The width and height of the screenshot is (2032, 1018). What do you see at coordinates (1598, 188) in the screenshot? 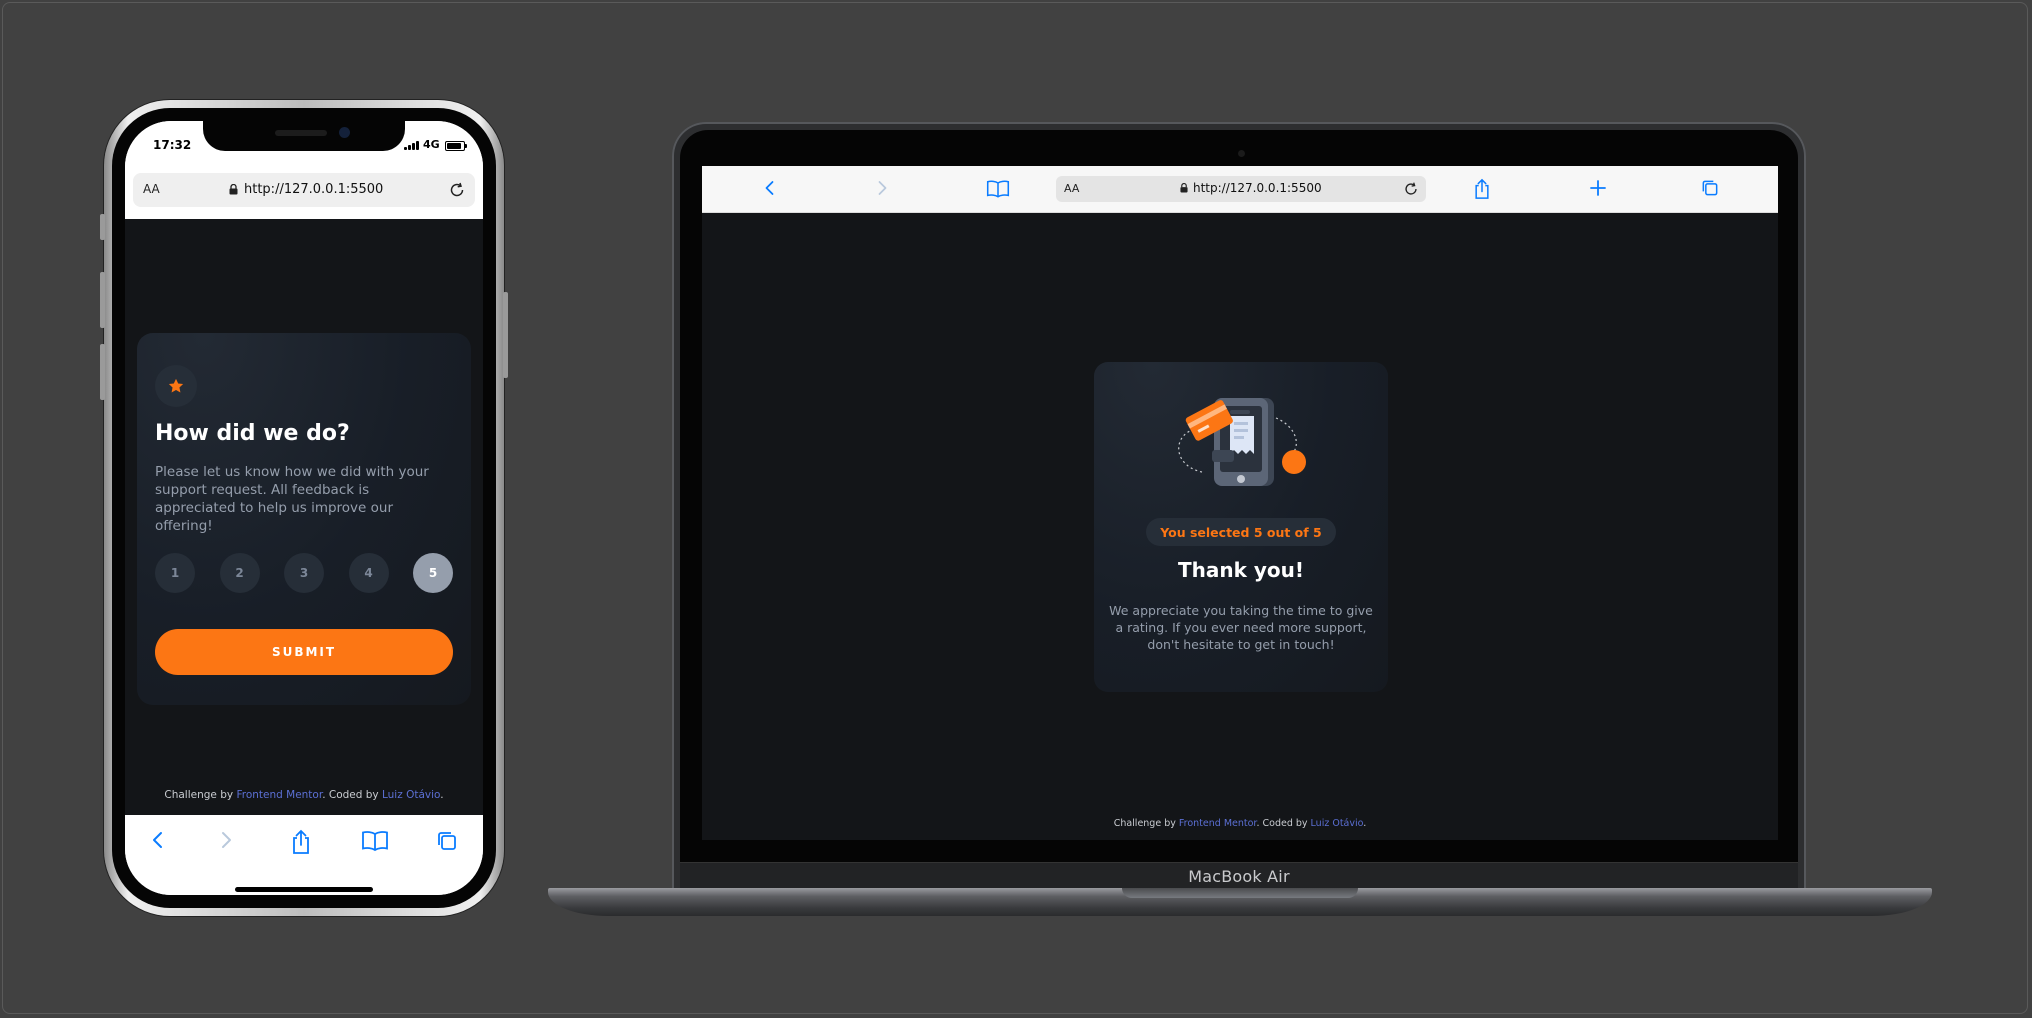
I see `new-tab-icon` at bounding box center [1598, 188].